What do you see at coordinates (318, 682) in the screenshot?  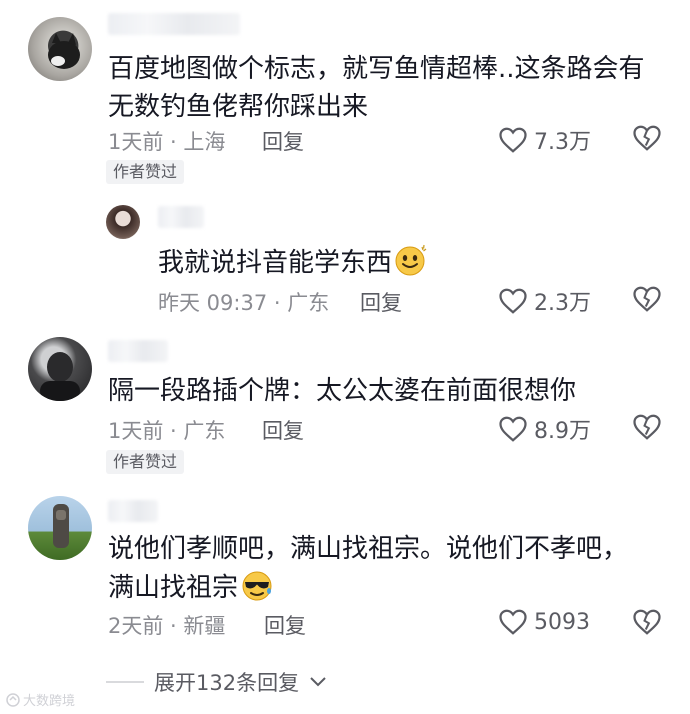 I see `chevron-down-icon` at bounding box center [318, 682].